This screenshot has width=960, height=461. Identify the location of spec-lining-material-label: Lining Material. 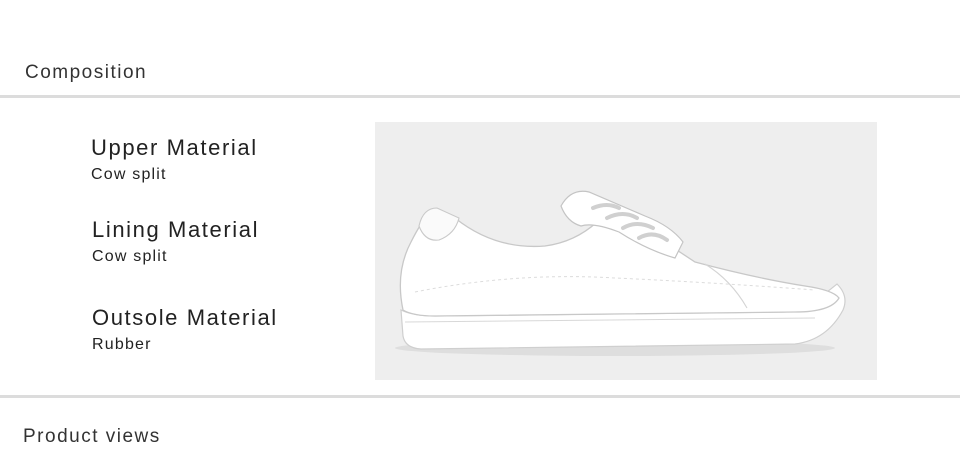
(176, 229).